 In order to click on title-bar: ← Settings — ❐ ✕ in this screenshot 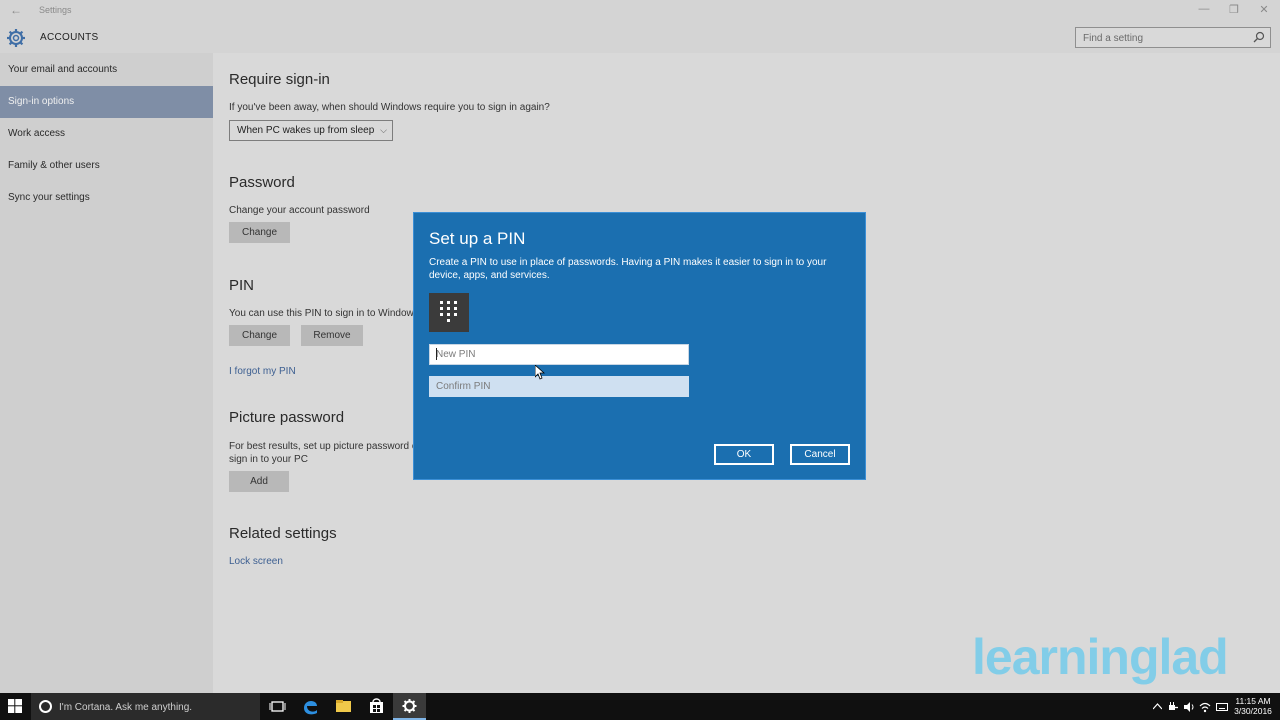, I will do `click(640, 11)`.